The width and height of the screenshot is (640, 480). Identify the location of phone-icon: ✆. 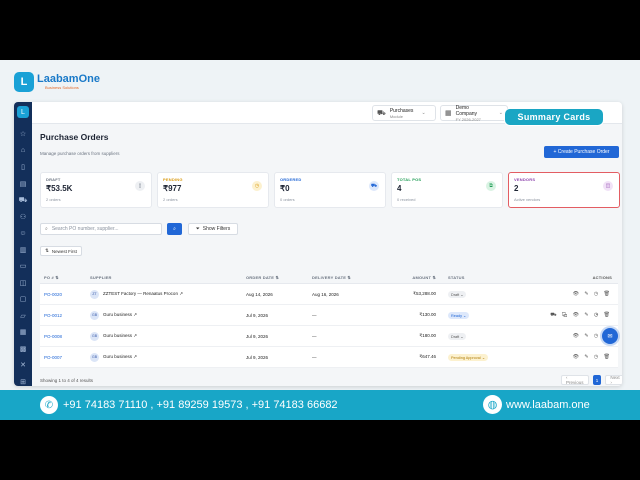
(49, 405).